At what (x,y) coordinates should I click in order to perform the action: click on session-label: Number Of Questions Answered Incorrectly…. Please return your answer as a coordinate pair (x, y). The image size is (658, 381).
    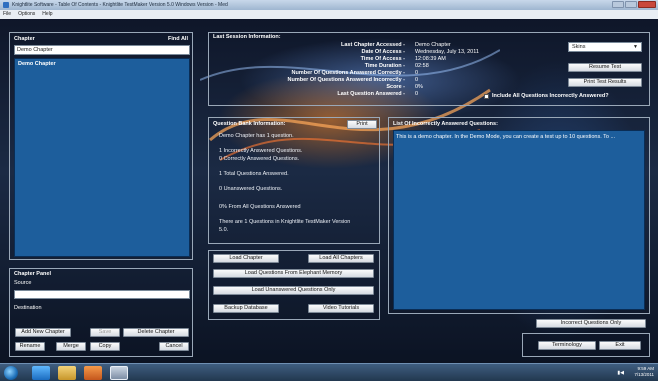
    Looking at the image, I should click on (346, 80).